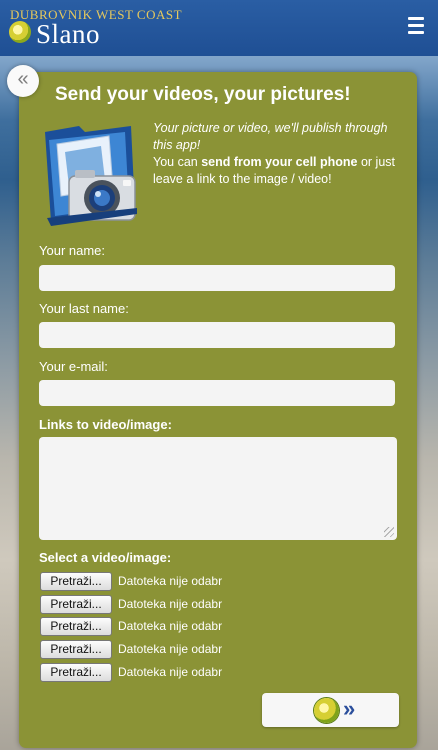 The image size is (438, 750). What do you see at coordinates (105, 424) in the screenshot?
I see `links-label: Links to video/image:` at bounding box center [105, 424].